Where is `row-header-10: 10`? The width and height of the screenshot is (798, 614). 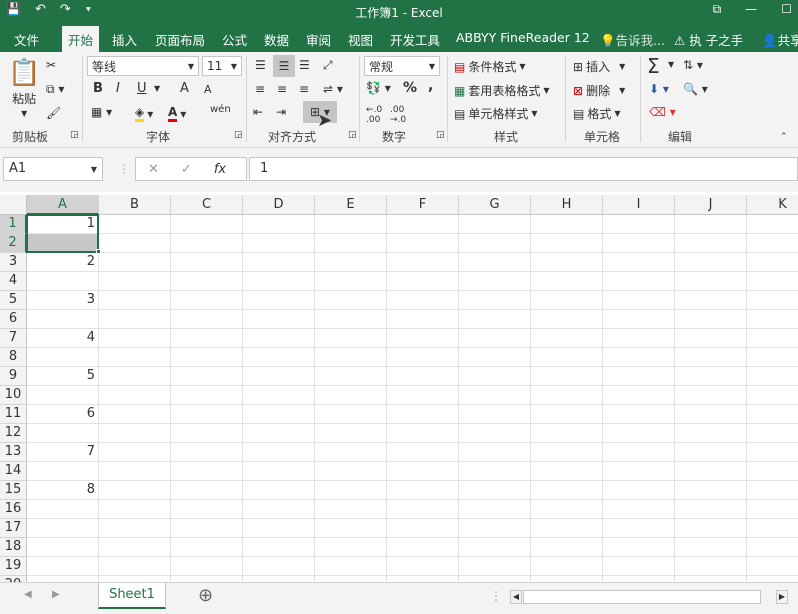
row-header-10: 10 is located at coordinates (13, 395).